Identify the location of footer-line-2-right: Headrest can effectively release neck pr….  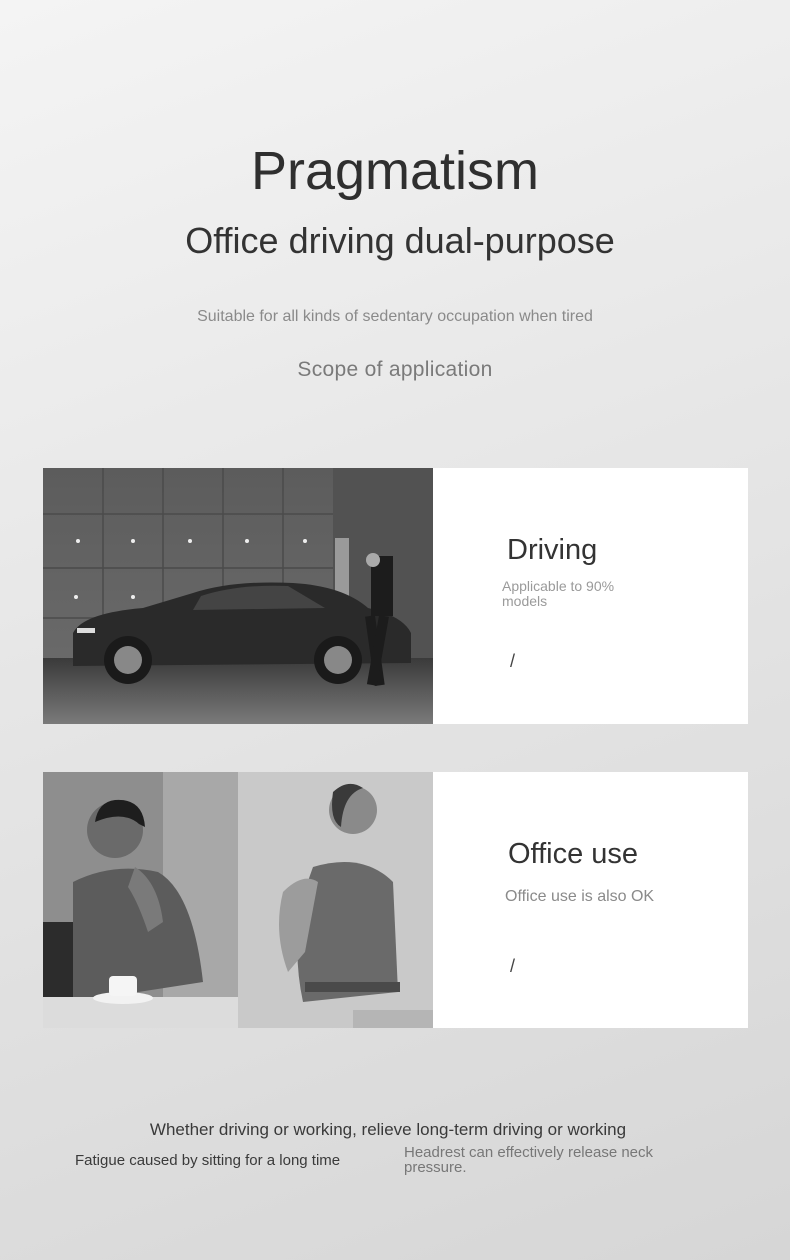
(529, 1160).